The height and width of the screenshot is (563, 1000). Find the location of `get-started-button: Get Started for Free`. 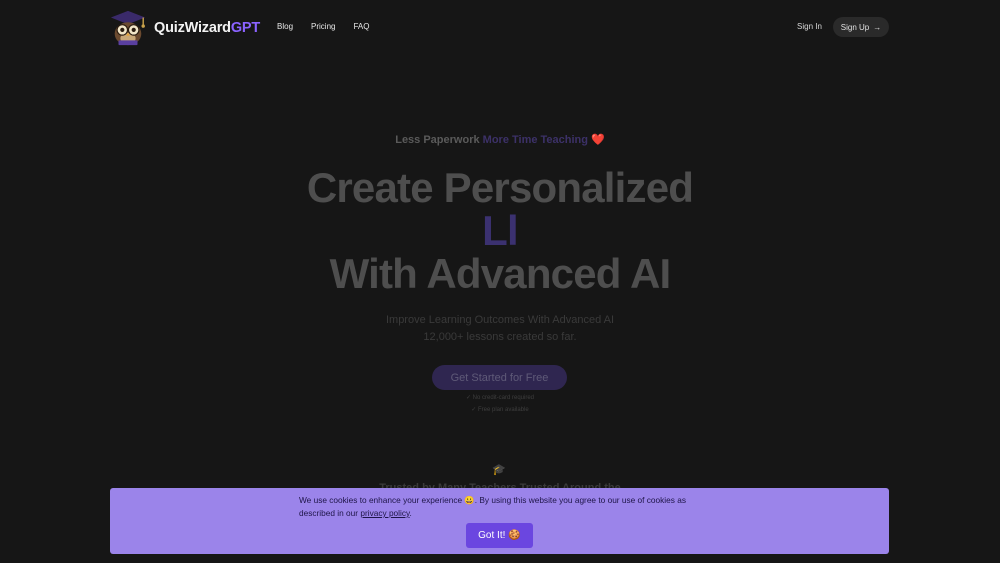

get-started-button: Get Started for Free is located at coordinates (499, 377).